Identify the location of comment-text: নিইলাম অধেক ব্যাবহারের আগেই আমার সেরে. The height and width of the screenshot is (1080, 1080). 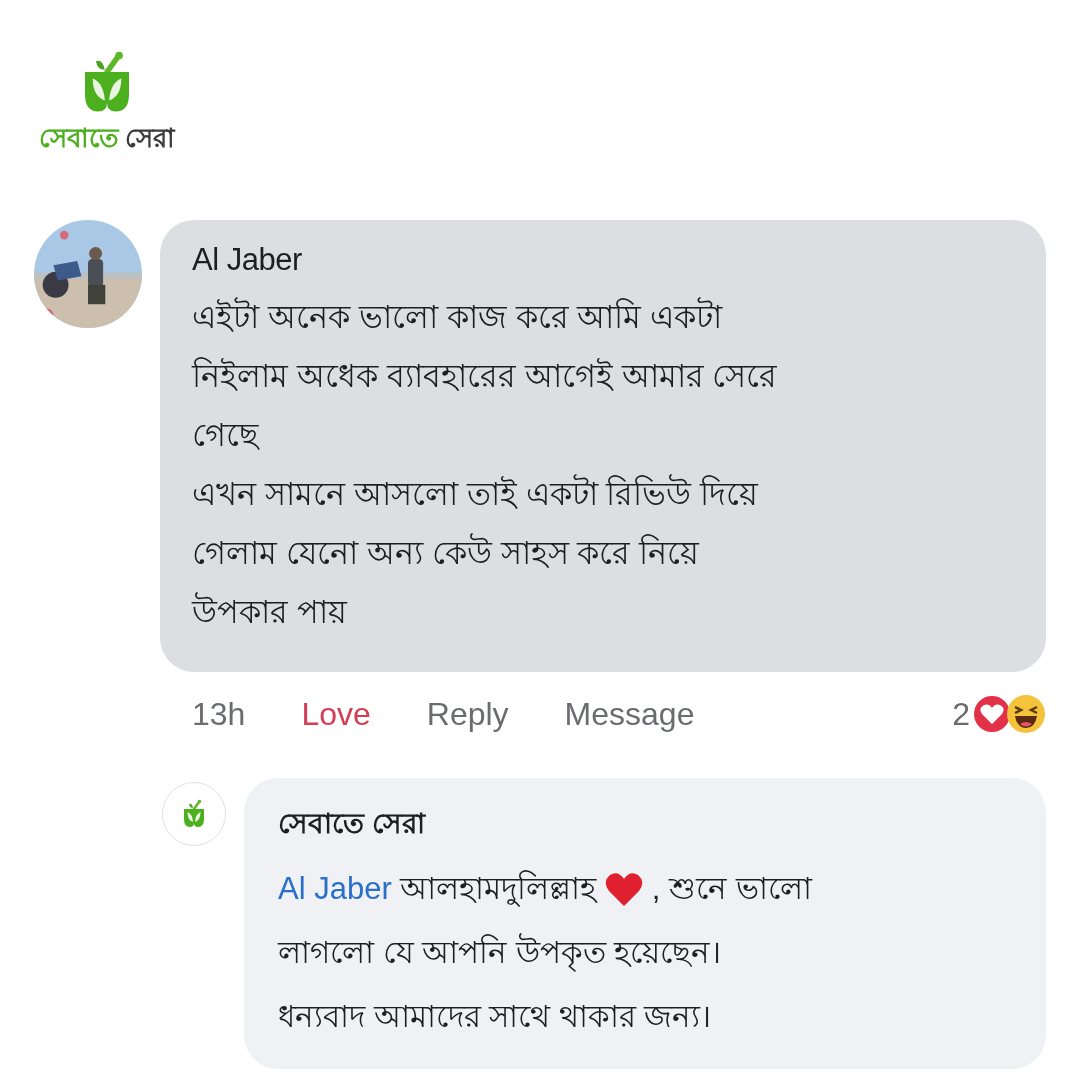
(485, 376).